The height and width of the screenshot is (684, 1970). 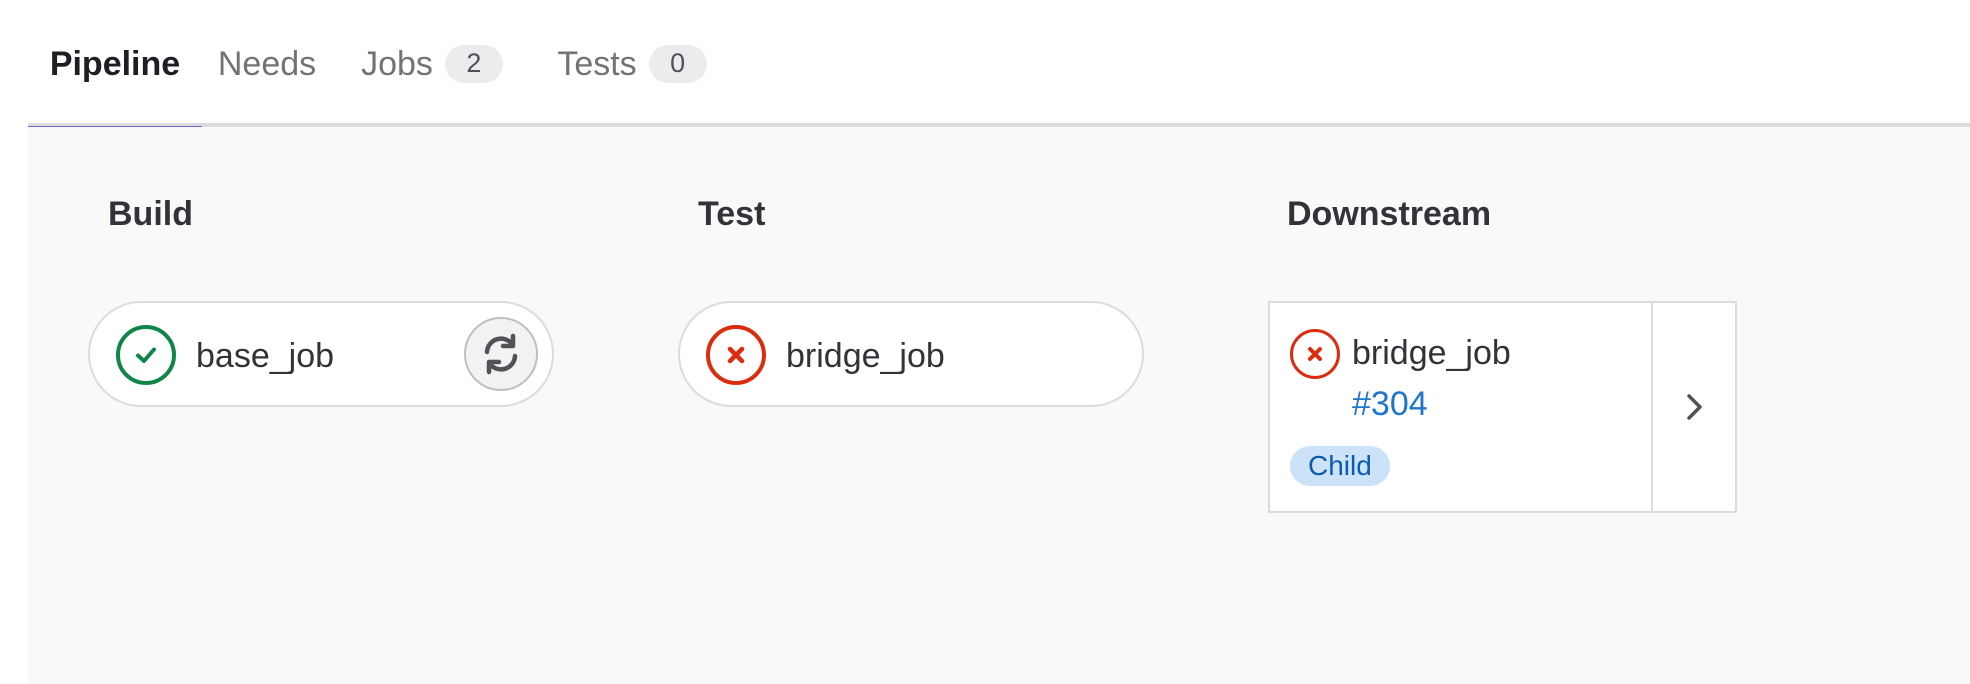 I want to click on tab-tests: Tests 0, so click(x=632, y=63).